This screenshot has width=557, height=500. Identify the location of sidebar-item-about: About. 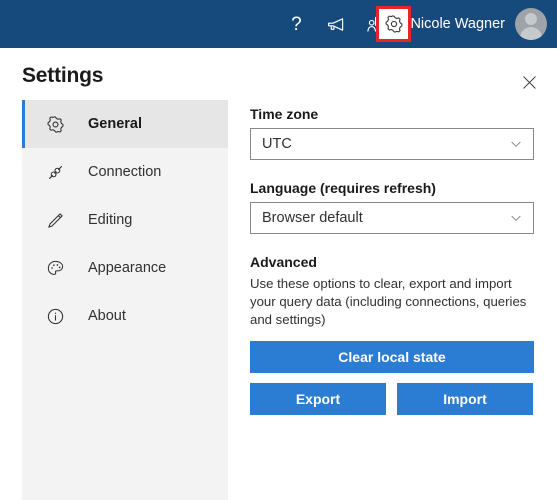
(125, 316).